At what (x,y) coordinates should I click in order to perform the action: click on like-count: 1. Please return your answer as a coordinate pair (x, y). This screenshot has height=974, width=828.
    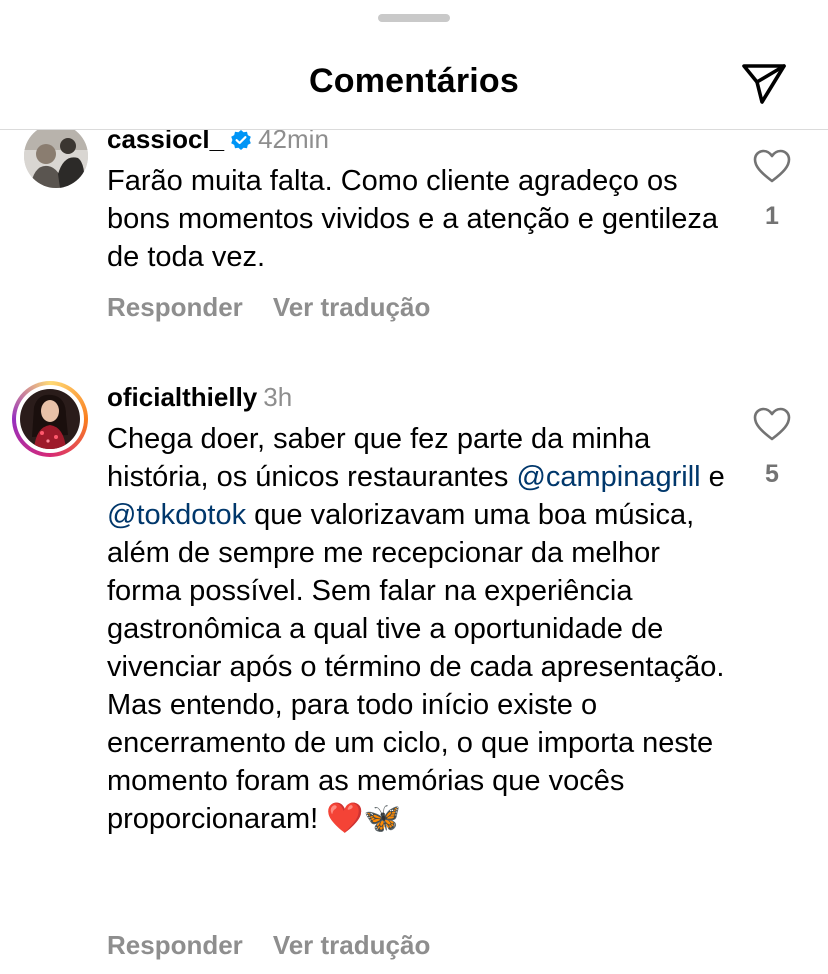
    Looking at the image, I should click on (772, 216).